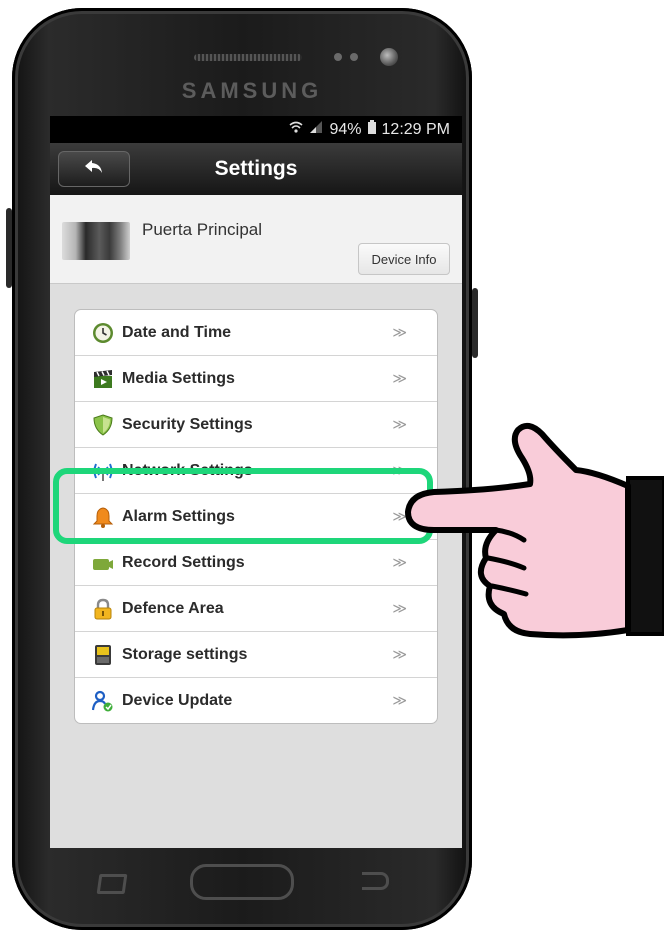  What do you see at coordinates (389, 57) in the screenshot?
I see `front-camera` at bounding box center [389, 57].